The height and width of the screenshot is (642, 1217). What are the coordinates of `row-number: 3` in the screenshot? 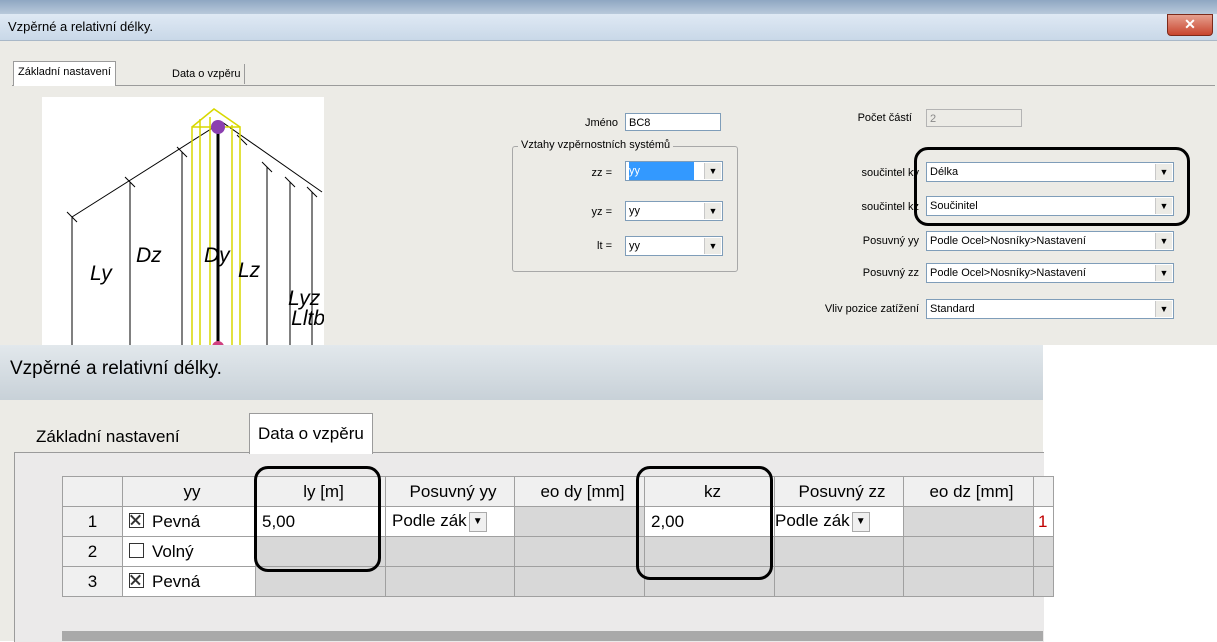 It's located at (92, 581).